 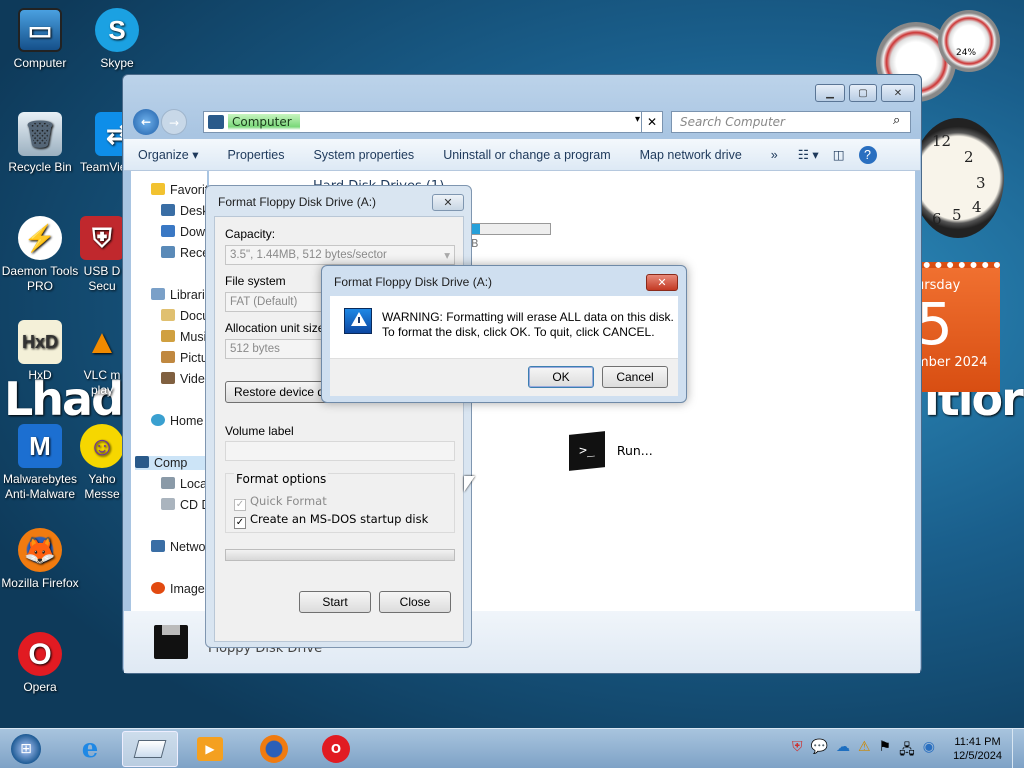 I want to click on maximize-button: ▢, so click(x=863, y=93).